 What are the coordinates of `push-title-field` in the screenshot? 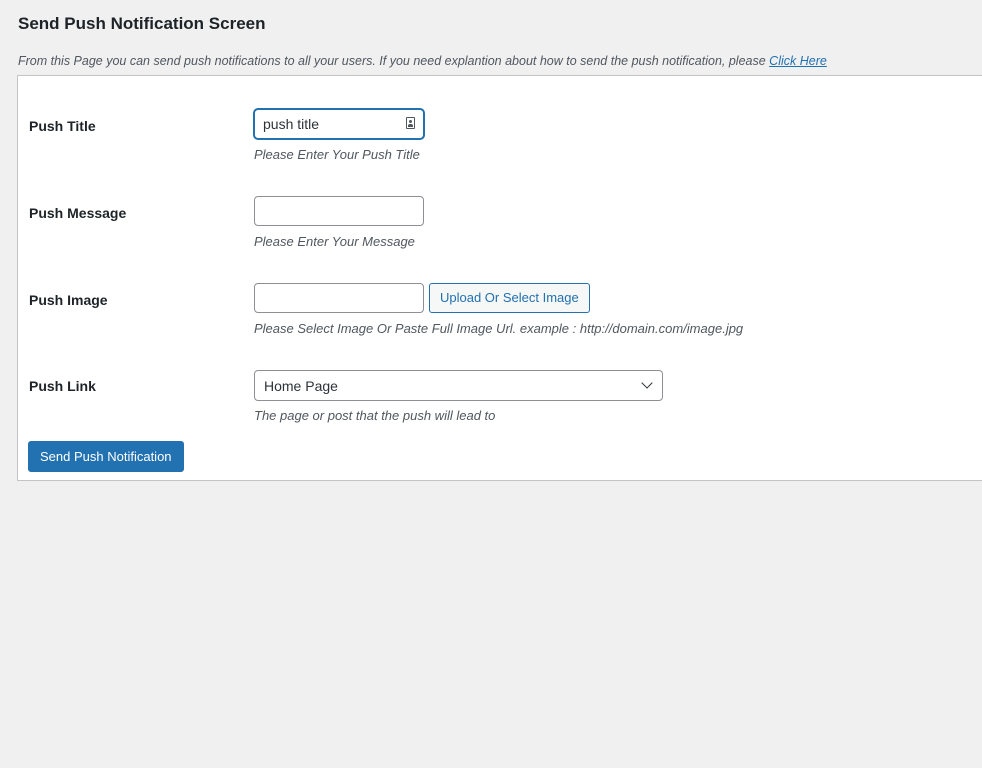 It's located at (339, 124).